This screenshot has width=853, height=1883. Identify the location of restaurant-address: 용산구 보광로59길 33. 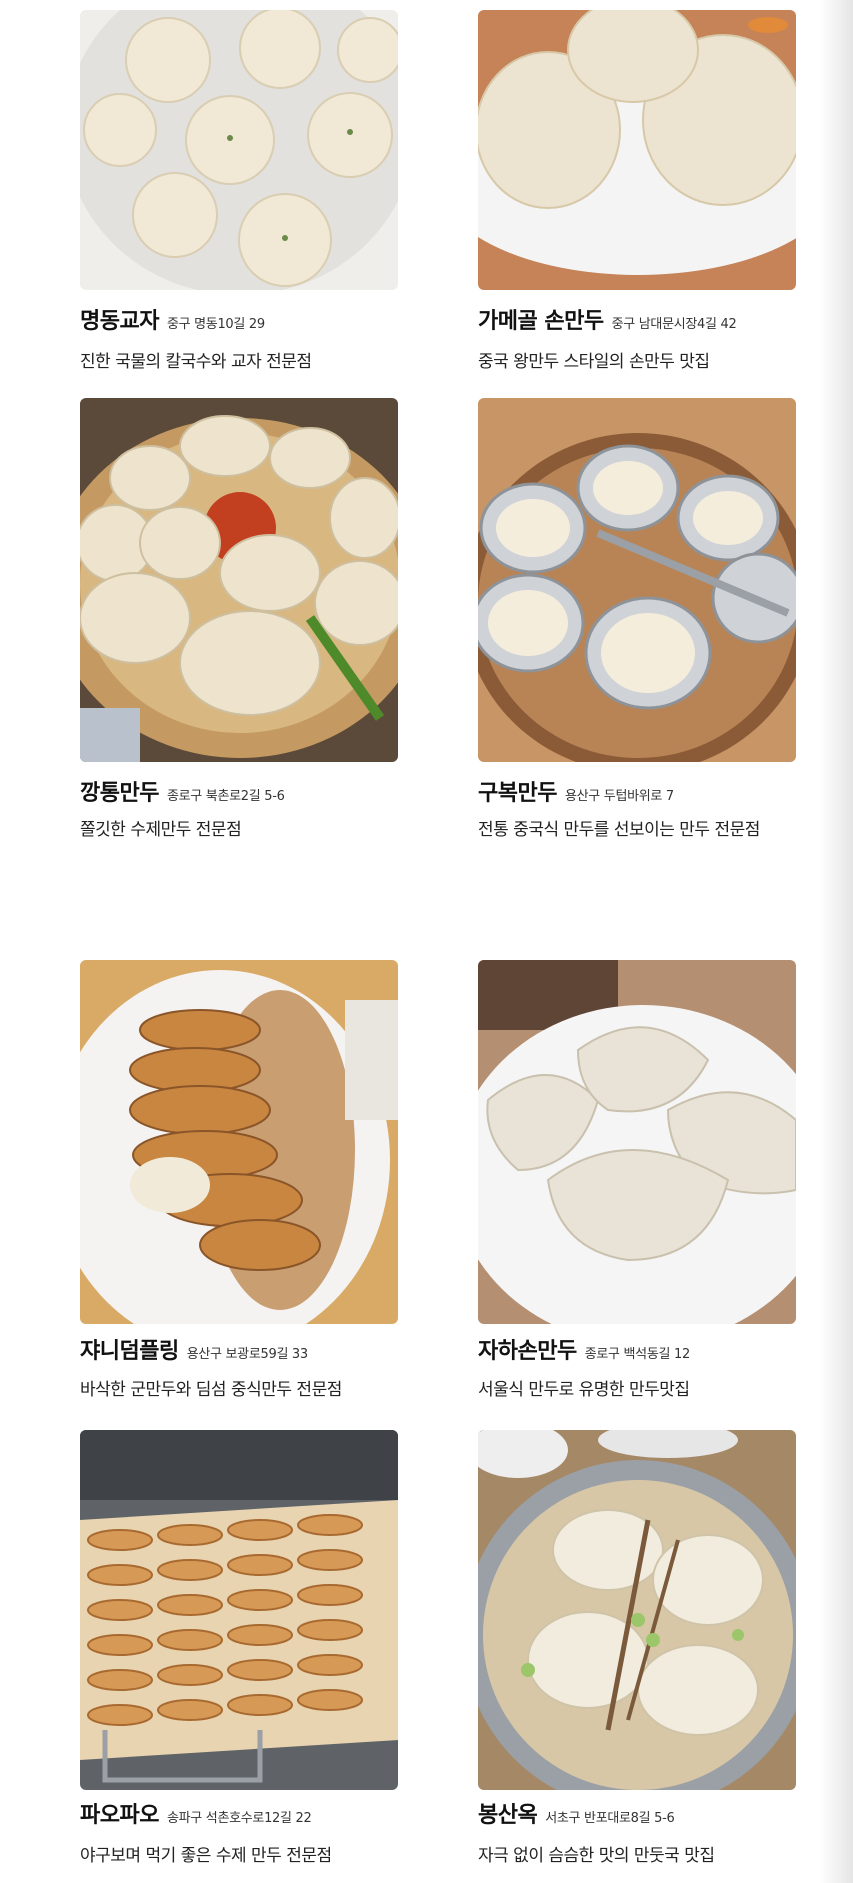
(247, 1354).